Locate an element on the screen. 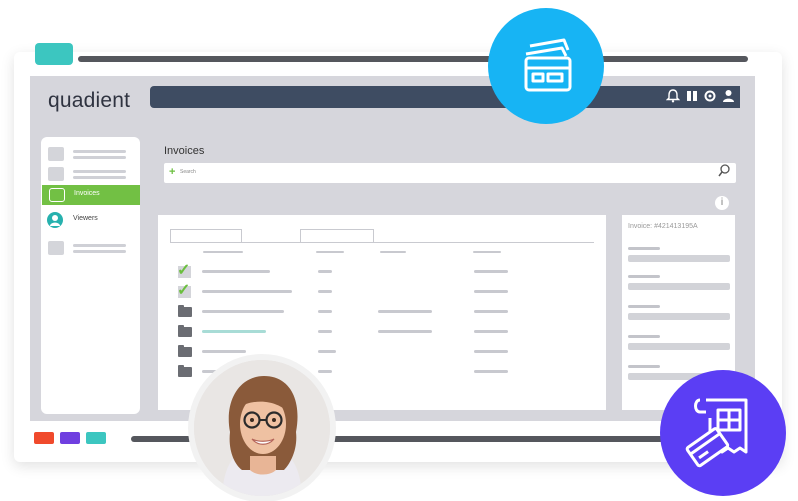 The height and width of the screenshot is (501, 798). person-photo is located at coordinates (262, 428).